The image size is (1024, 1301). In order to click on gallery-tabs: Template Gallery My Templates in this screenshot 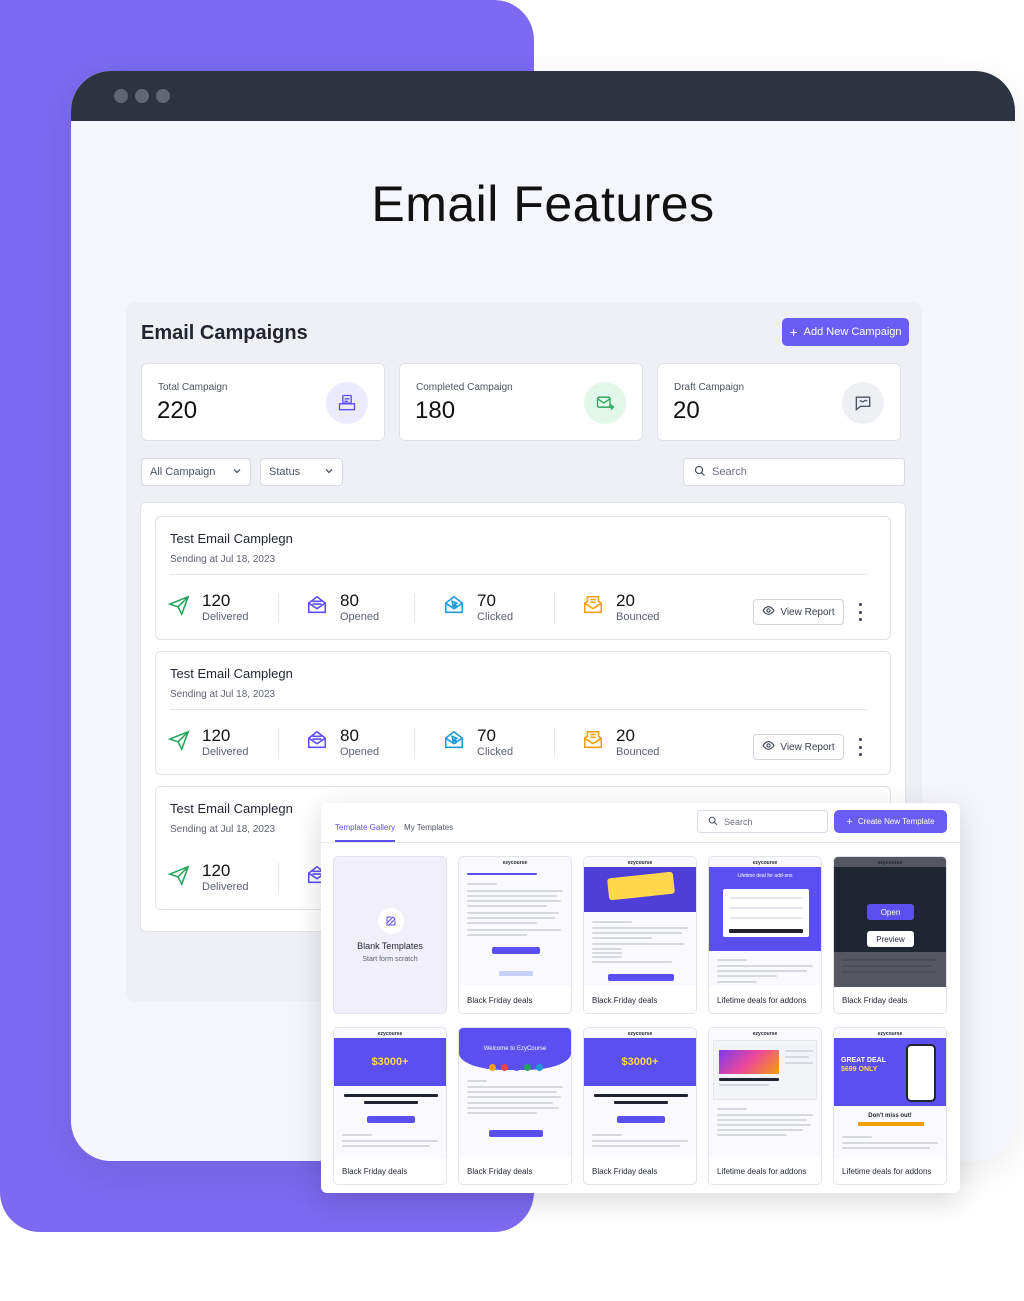, I will do `click(394, 832)`.